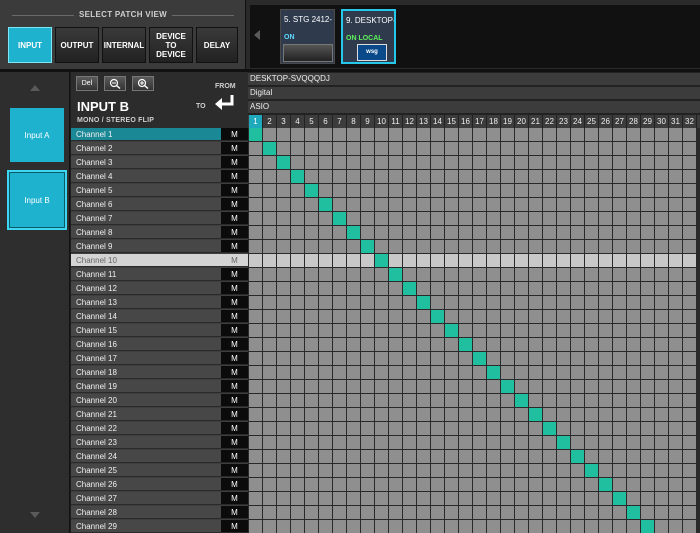 This screenshot has height=533, width=700. What do you see at coordinates (159, 149) in the screenshot?
I see `channel-row: Channel 2M` at bounding box center [159, 149].